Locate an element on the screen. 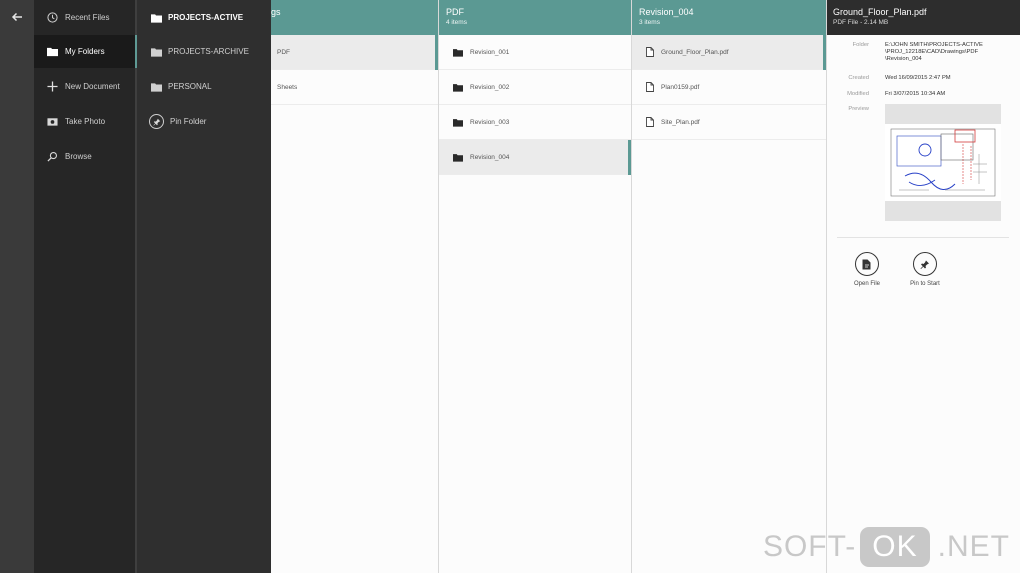 The width and height of the screenshot is (1020, 573). nav-item-my-folders: My Folders is located at coordinates (84, 51).